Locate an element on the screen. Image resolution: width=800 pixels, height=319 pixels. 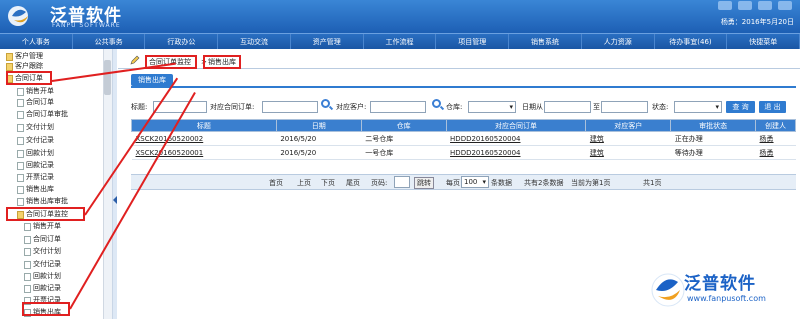
warehouse-label: 仓库: is located at coordinates (454, 107).